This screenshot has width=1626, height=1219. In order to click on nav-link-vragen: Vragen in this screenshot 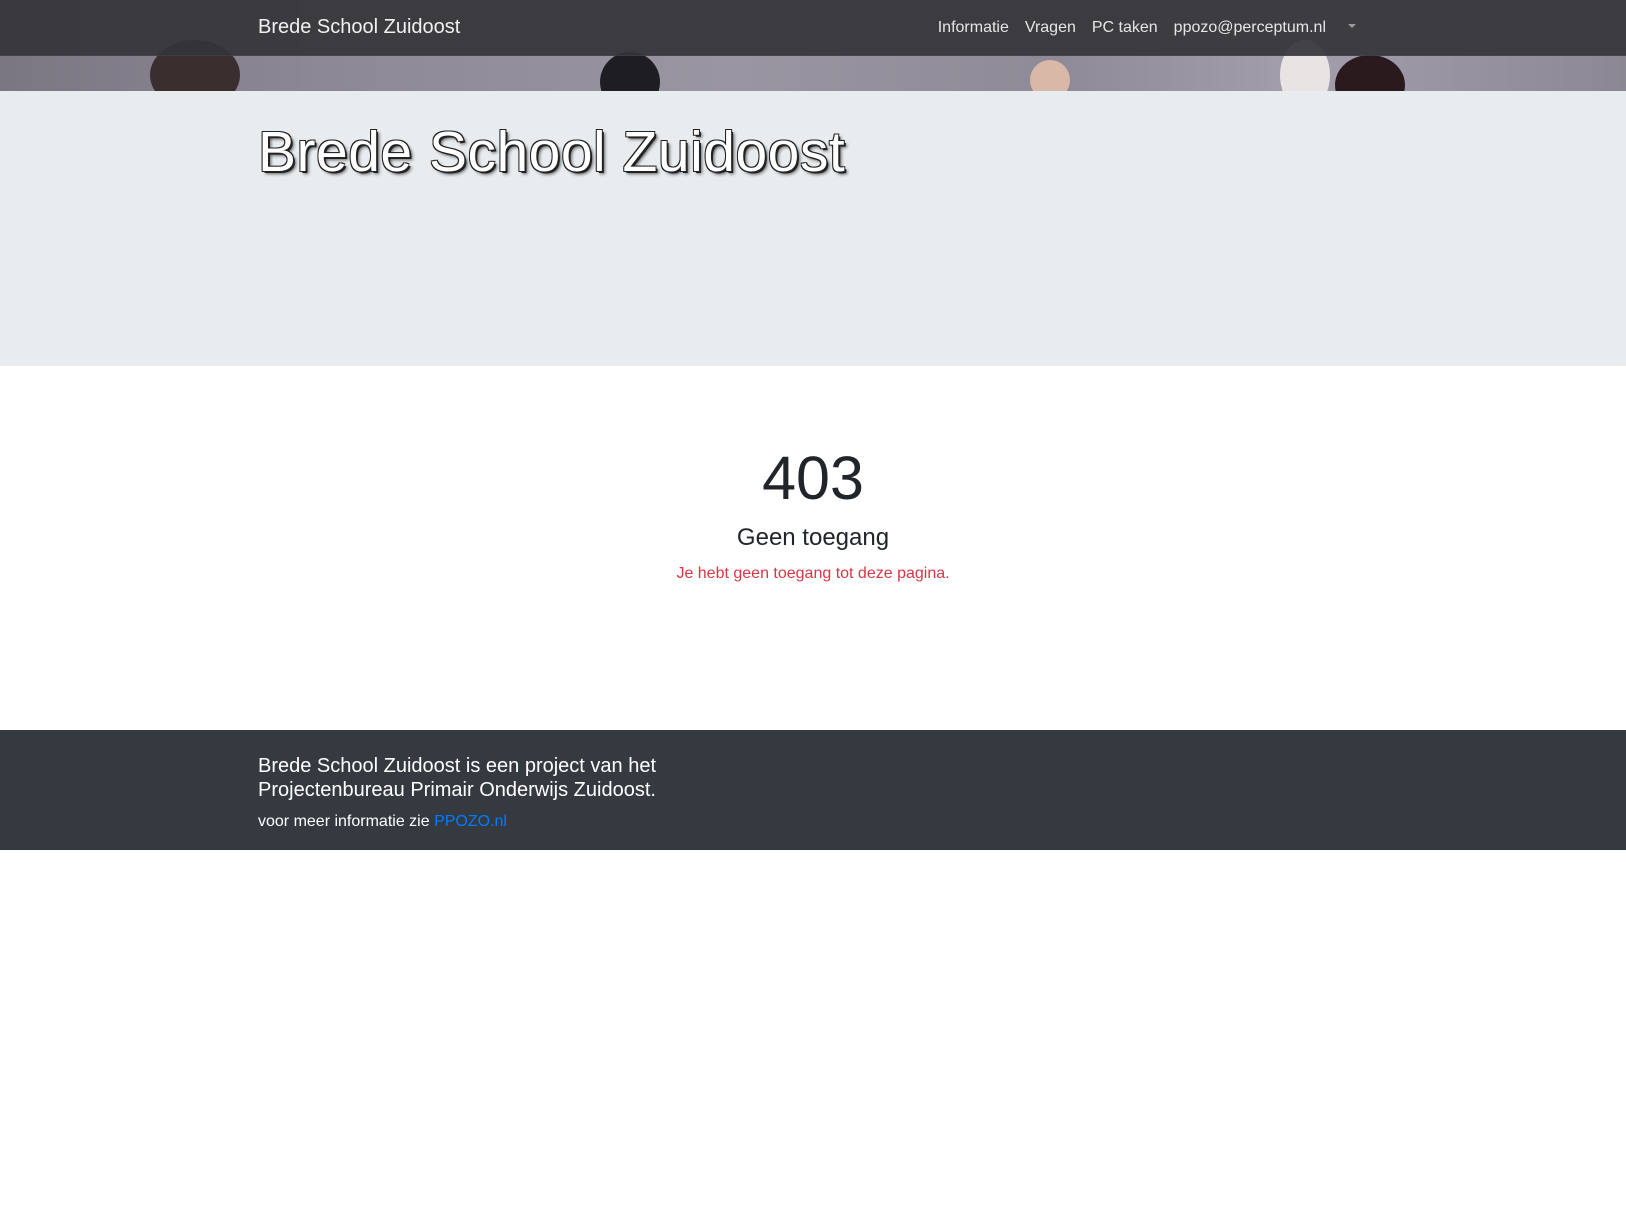, I will do `click(1050, 28)`.